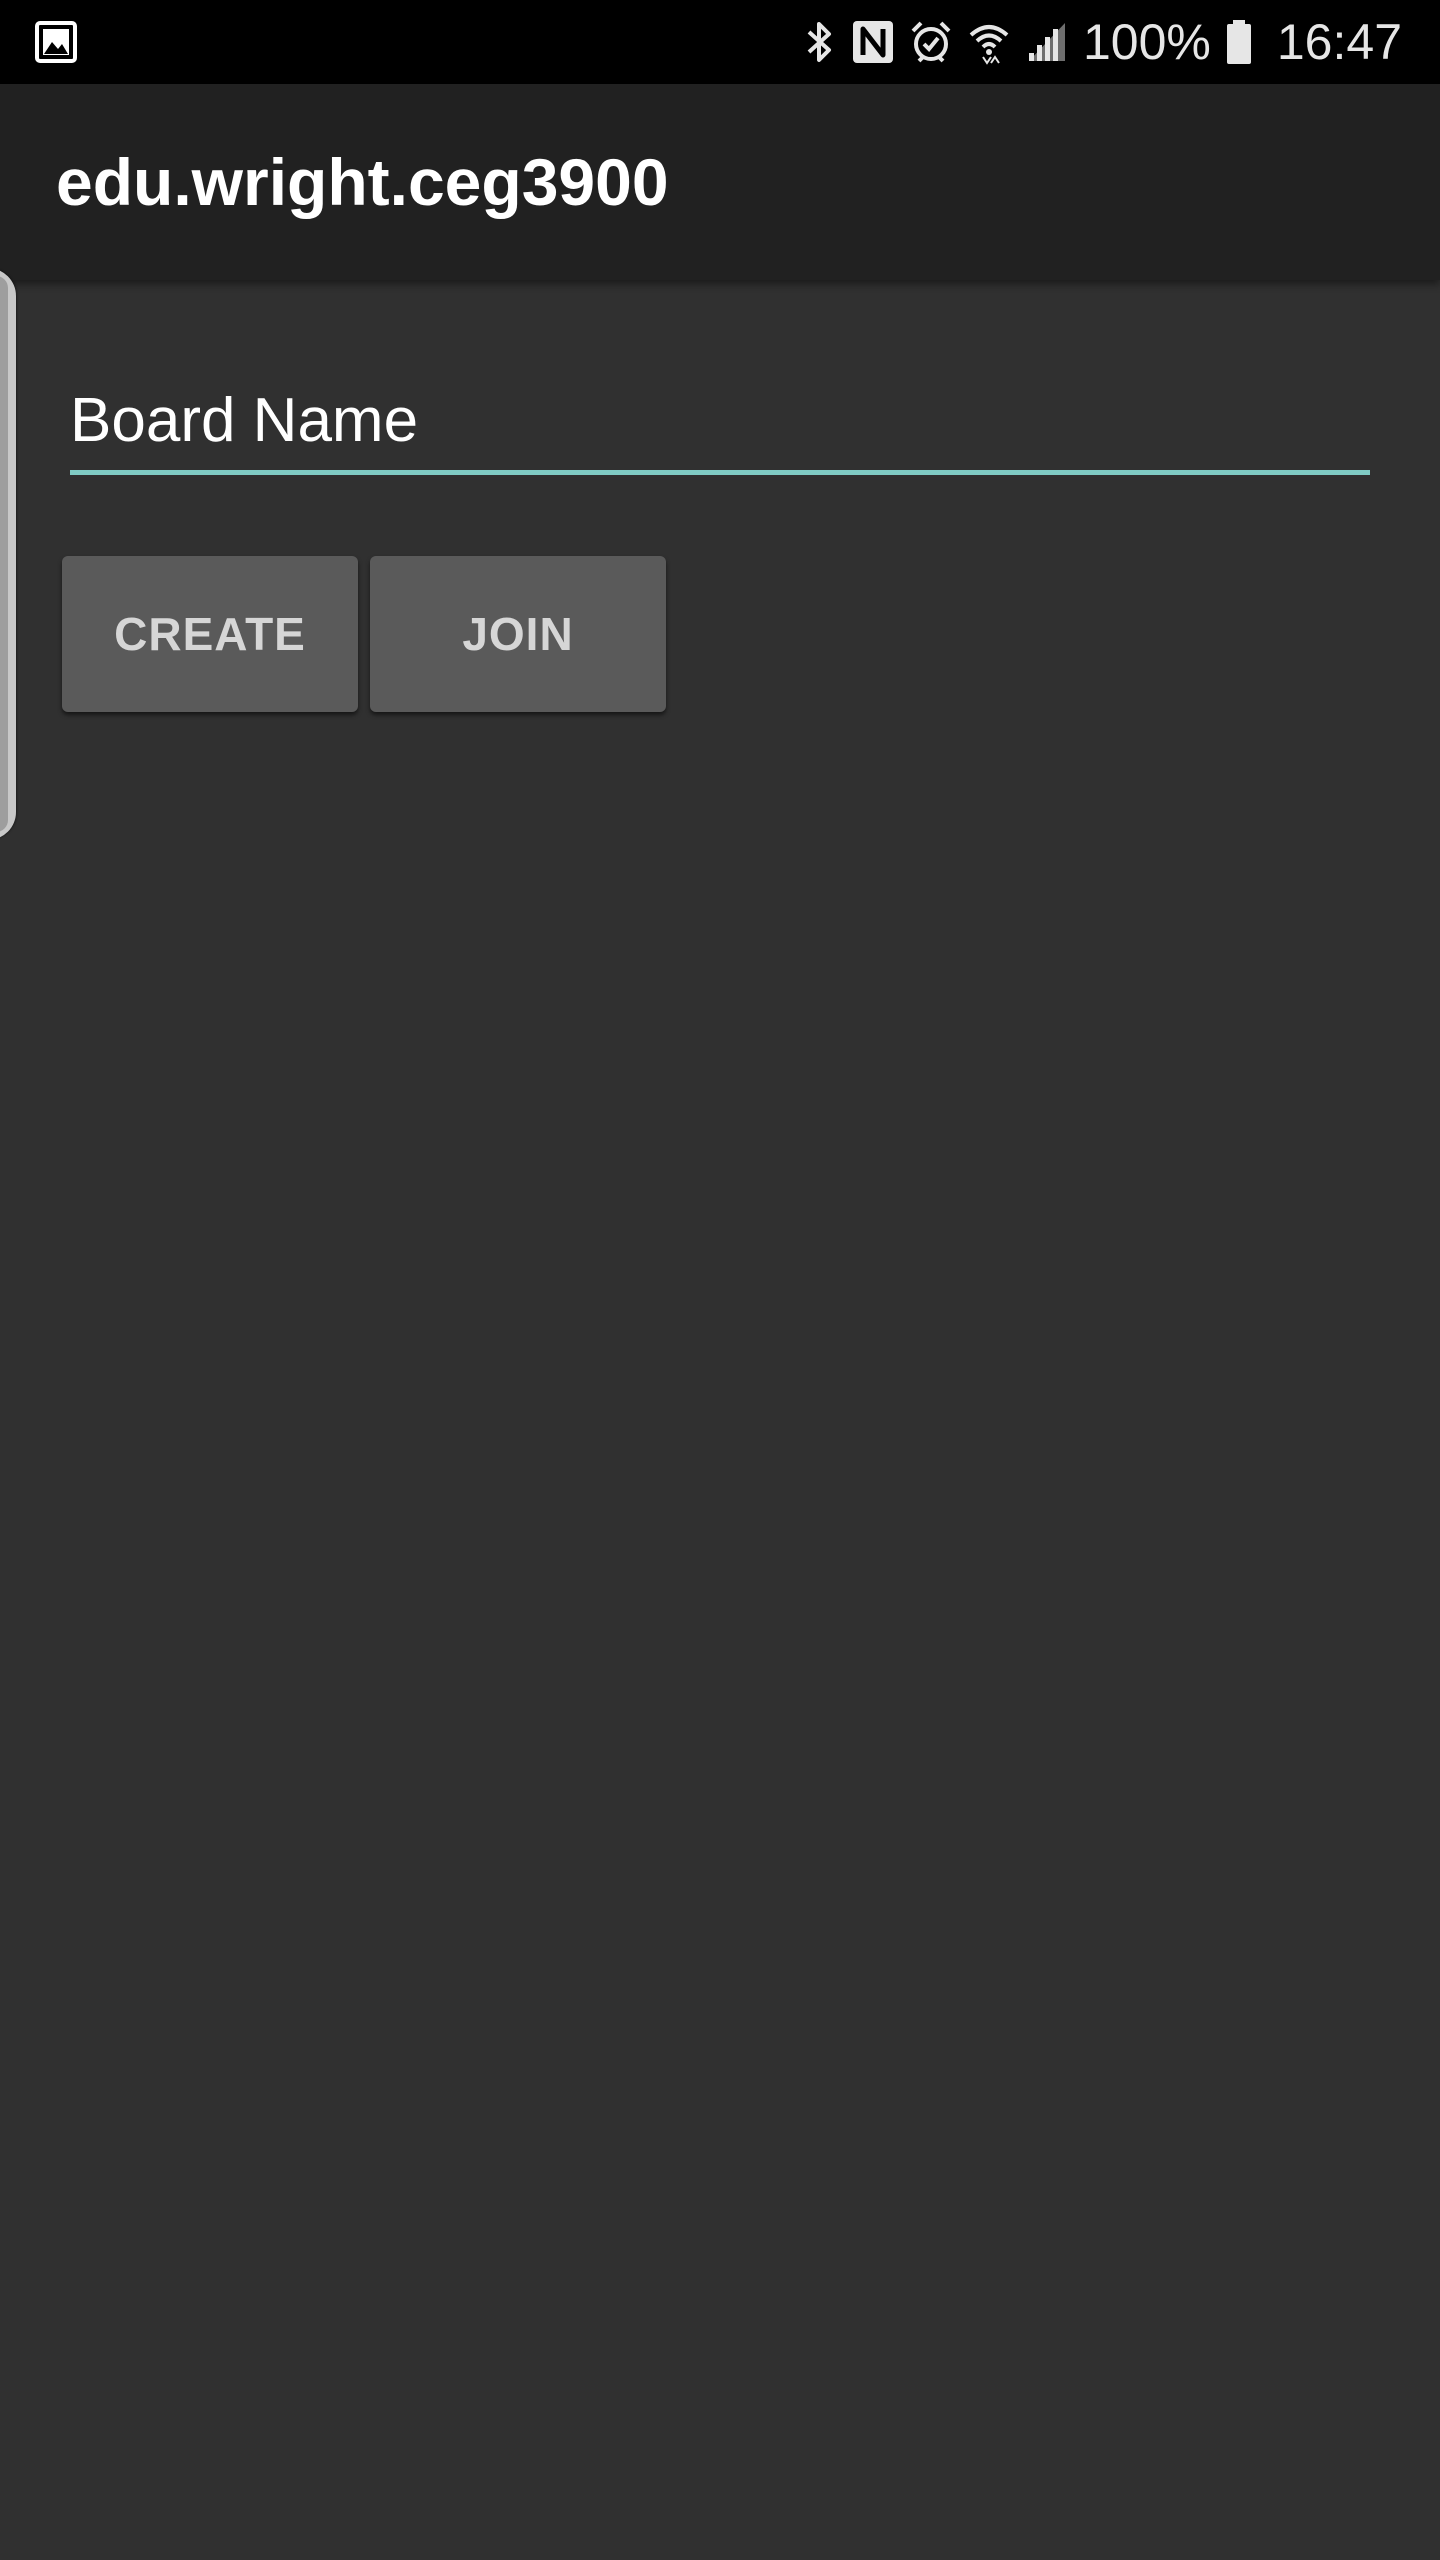 The height and width of the screenshot is (2560, 1440). I want to click on battery-percent: 100%, so click(1146, 42).